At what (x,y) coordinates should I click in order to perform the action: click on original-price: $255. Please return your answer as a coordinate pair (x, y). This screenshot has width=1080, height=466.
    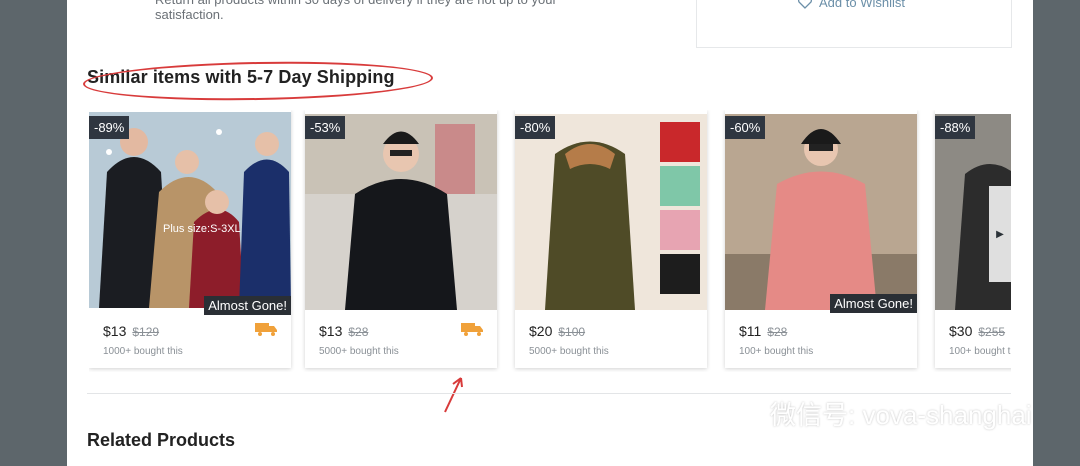
    Looking at the image, I should click on (992, 332).